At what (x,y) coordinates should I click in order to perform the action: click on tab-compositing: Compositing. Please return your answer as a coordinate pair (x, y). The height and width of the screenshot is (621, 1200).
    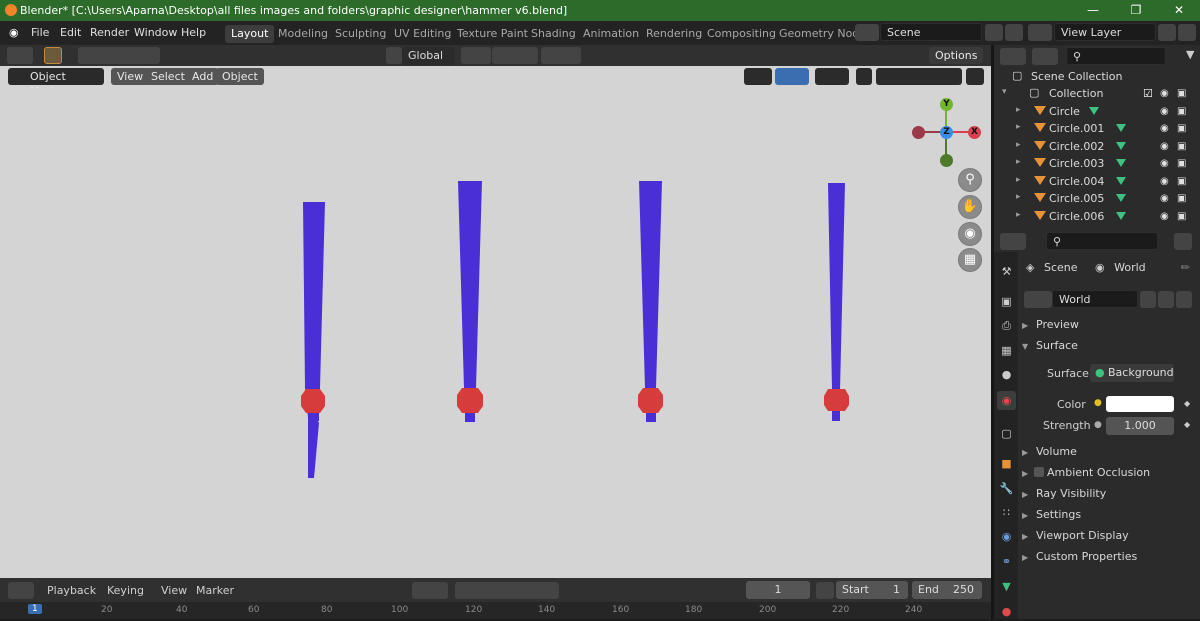
    Looking at the image, I should click on (741, 34).